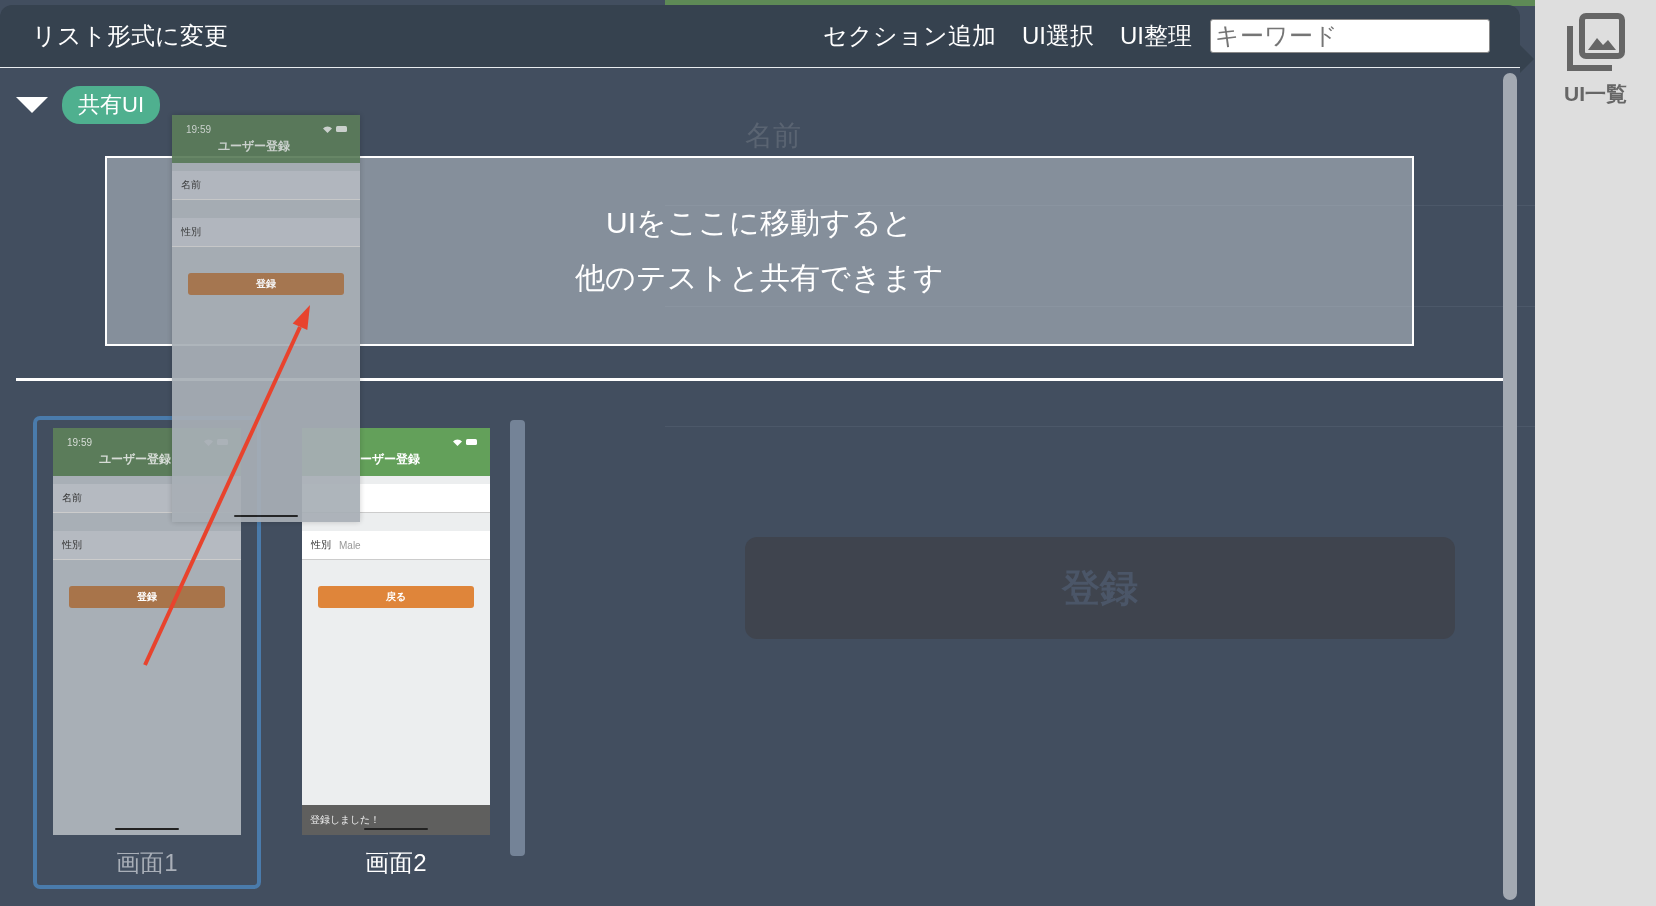  Describe the element at coordinates (266, 318) in the screenshot. I see `drag-preview: 19:59 ユーザー登録 名前 性別 登録` at that location.